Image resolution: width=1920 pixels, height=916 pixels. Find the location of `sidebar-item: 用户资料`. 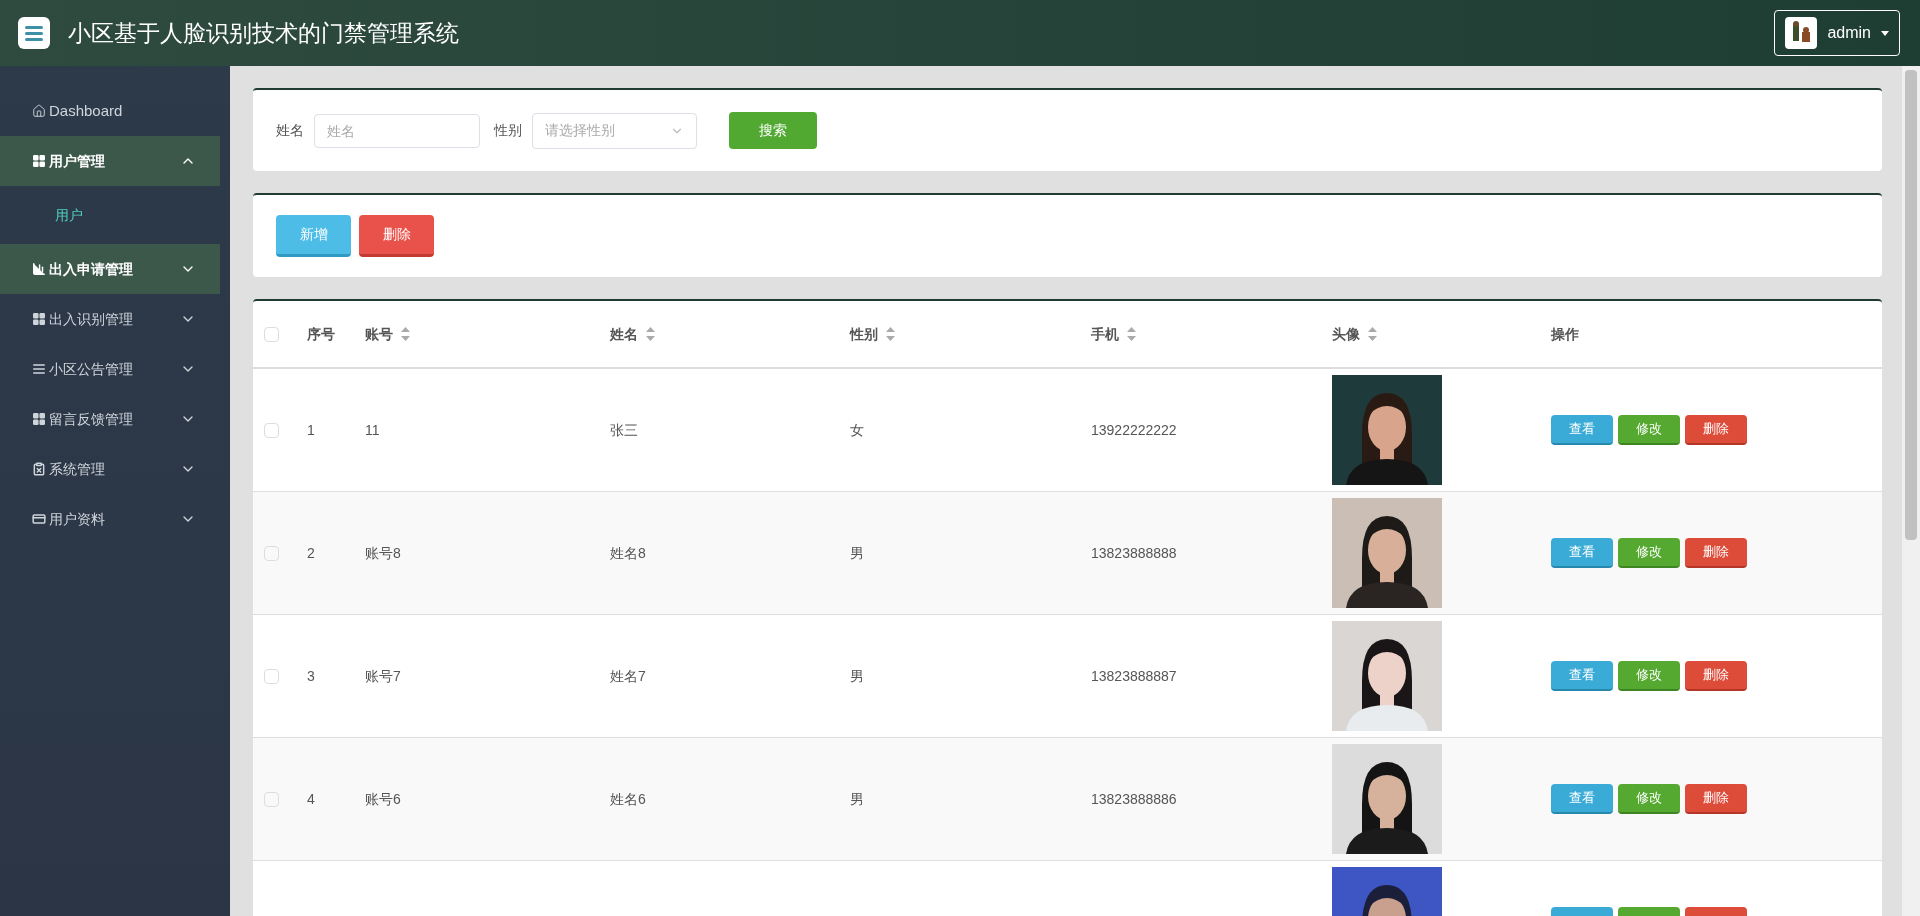

sidebar-item: 用户资料 is located at coordinates (110, 519).